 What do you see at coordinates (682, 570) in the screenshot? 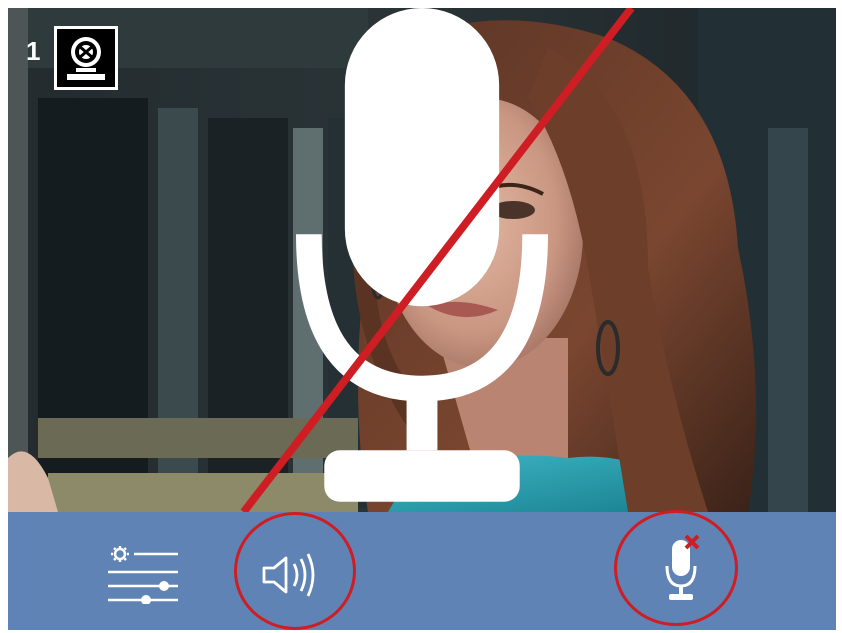
I see `microphone-muted-icon` at bounding box center [682, 570].